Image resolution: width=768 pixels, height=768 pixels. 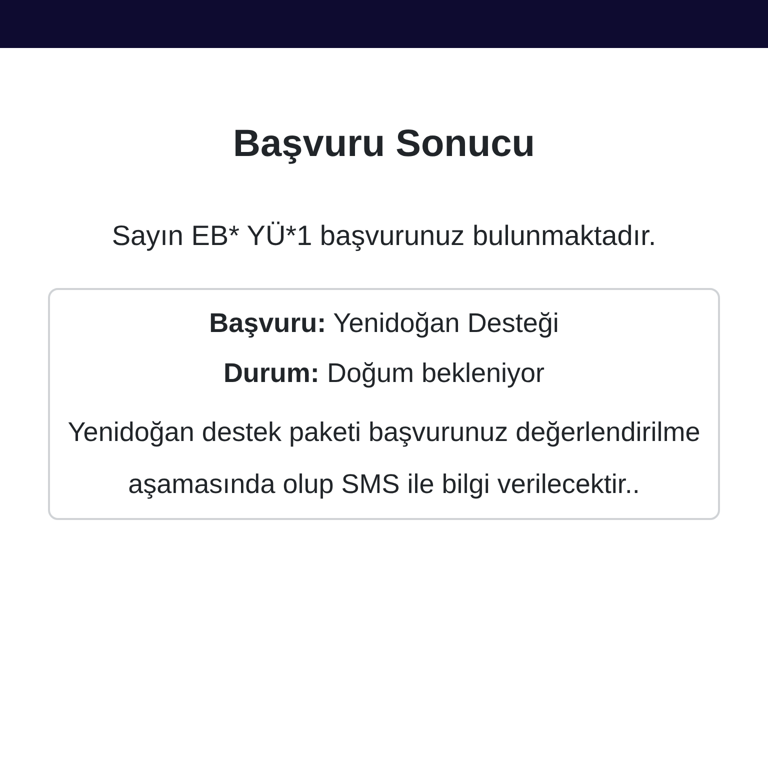 What do you see at coordinates (384, 323) in the screenshot?
I see `info-line: Başvuru: Yenidoğan Desteği` at bounding box center [384, 323].